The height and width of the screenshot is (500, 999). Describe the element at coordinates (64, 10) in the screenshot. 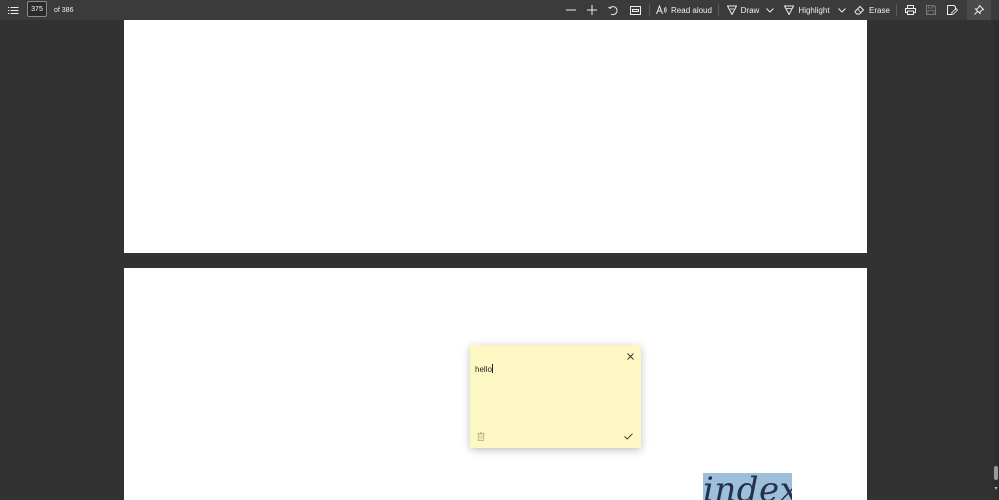

I see `page-total: of 386` at that location.